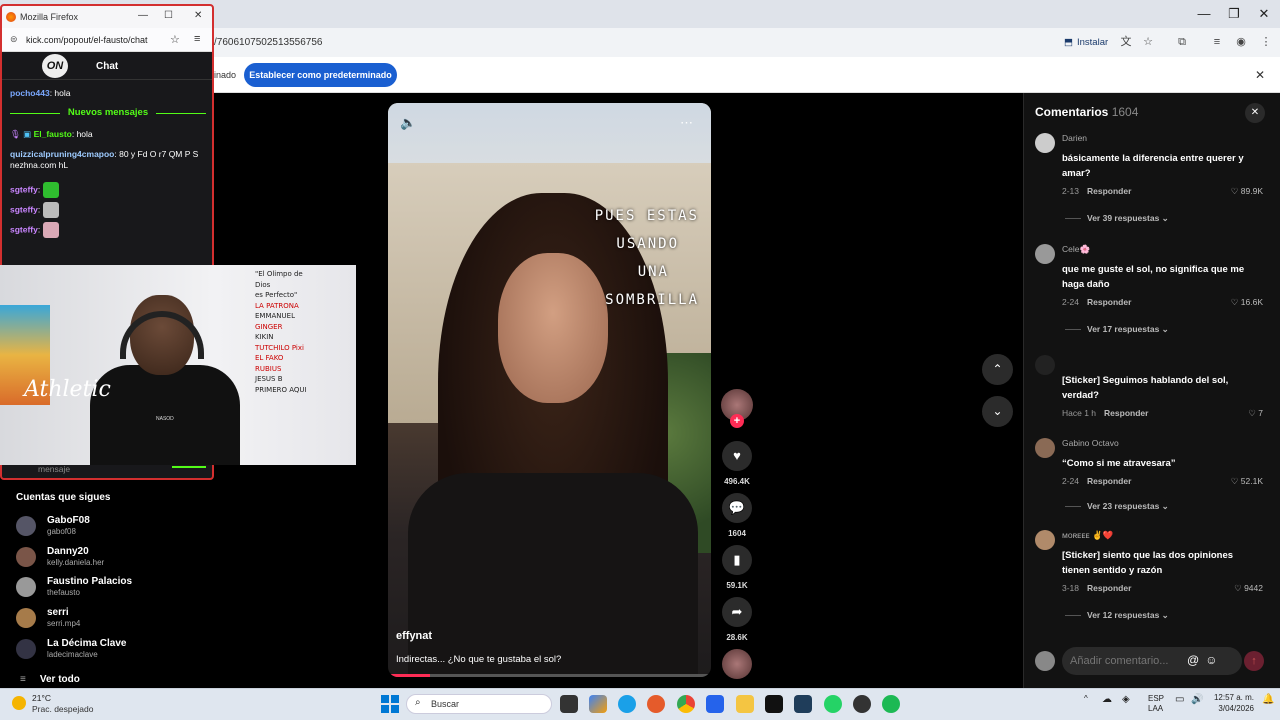 This screenshot has height=720, width=1280. What do you see at coordinates (686, 123) in the screenshot?
I see `more-options-icon: ⋯` at bounding box center [686, 123].